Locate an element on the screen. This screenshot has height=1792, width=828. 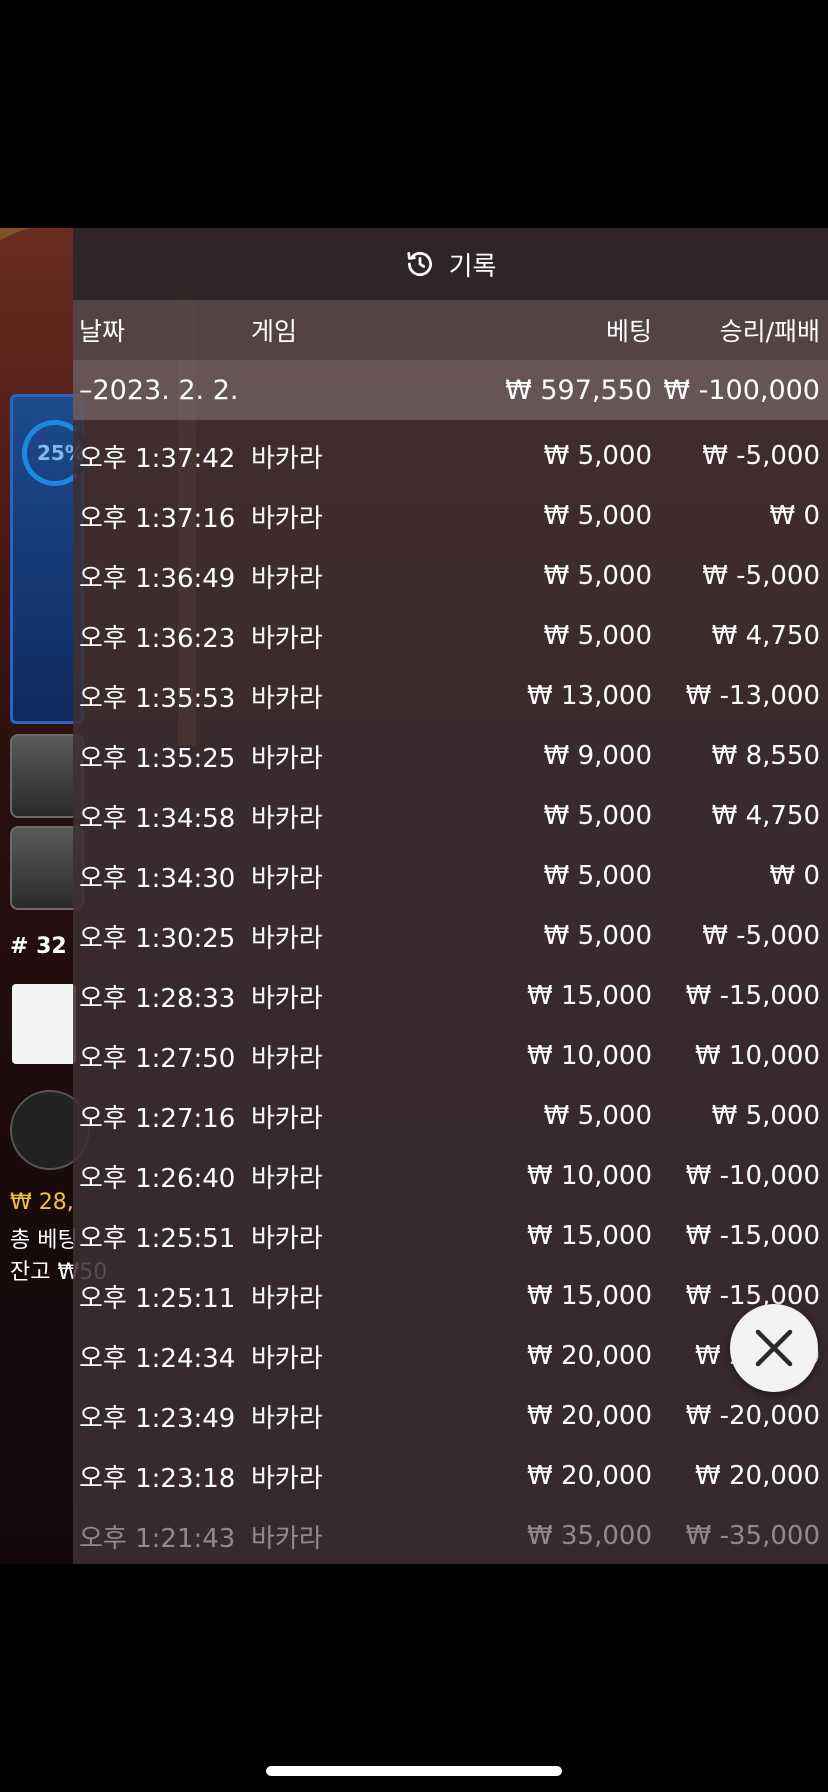
history-row: 오후 1:37:42 바카라 ₩ 5,000 ₩ -5,000 is located at coordinates (450, 456).